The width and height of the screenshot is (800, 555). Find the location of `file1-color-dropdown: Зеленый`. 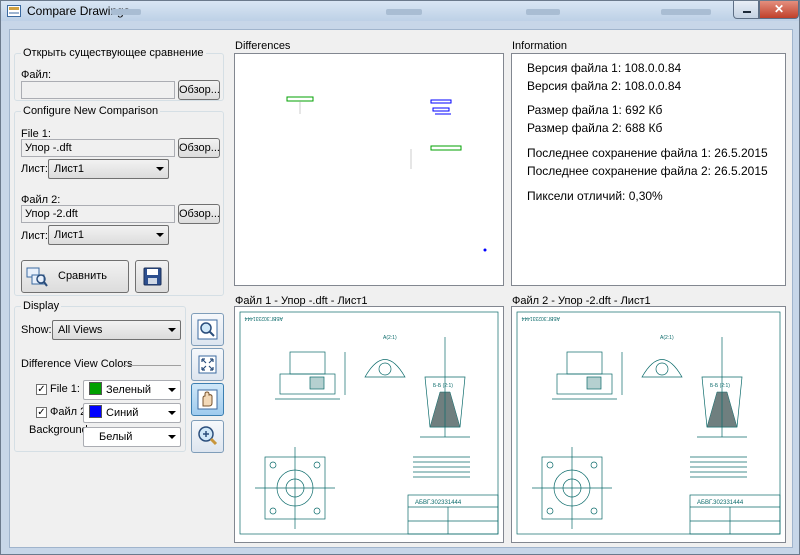

file1-color-dropdown: Зеленый is located at coordinates (132, 390).